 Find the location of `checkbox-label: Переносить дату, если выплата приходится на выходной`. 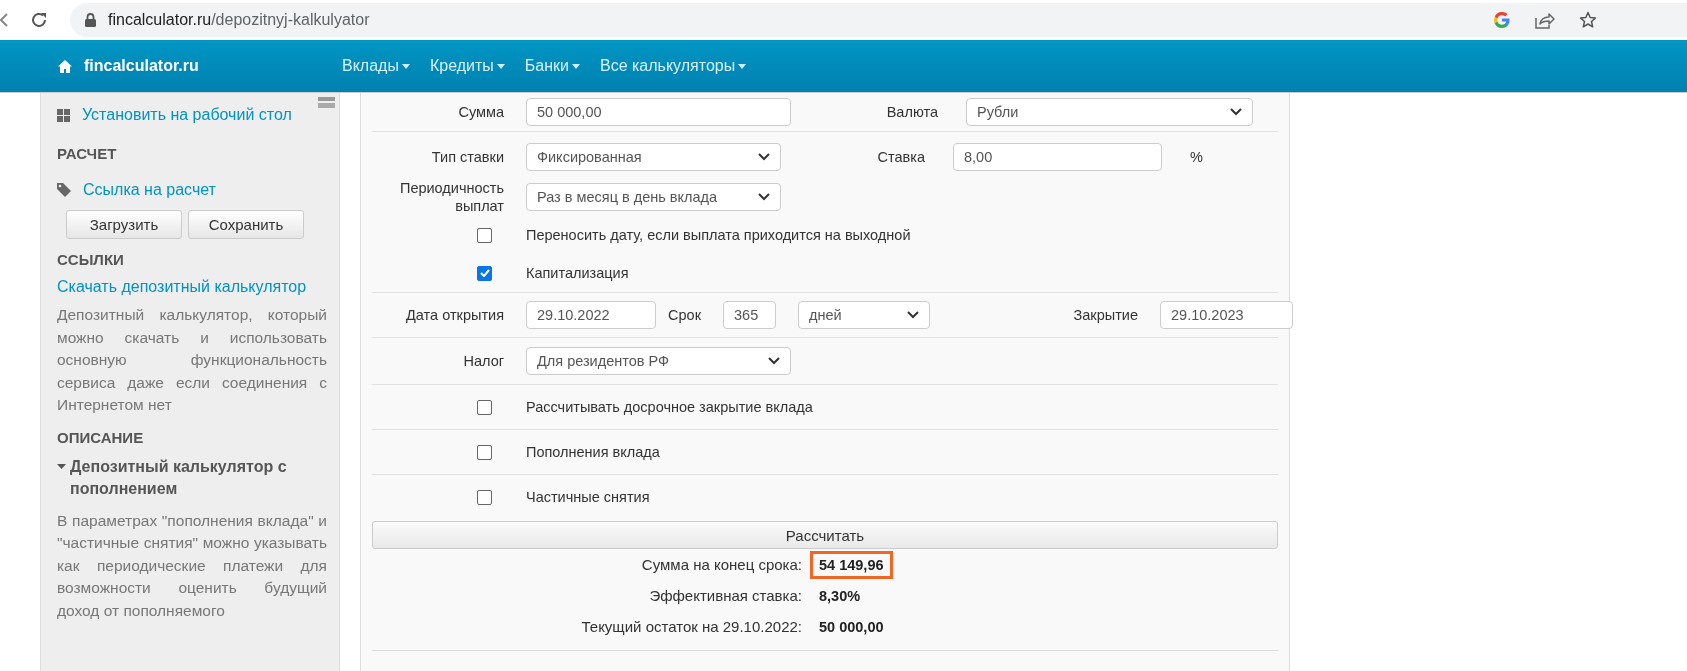

checkbox-label: Переносить дату, если выплата приходится на выходной is located at coordinates (718, 235).